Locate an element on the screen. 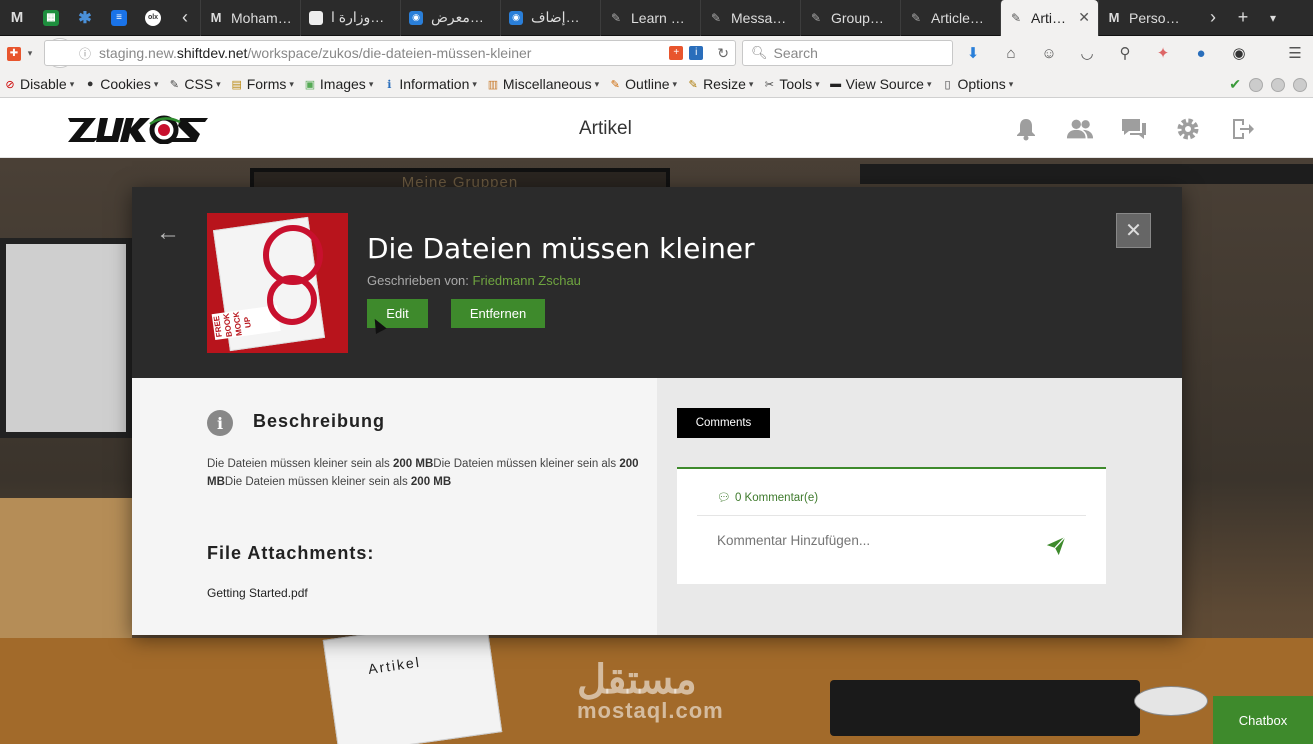 The height and width of the screenshot is (744, 1313). settings-icon is located at coordinates (1188, 129).